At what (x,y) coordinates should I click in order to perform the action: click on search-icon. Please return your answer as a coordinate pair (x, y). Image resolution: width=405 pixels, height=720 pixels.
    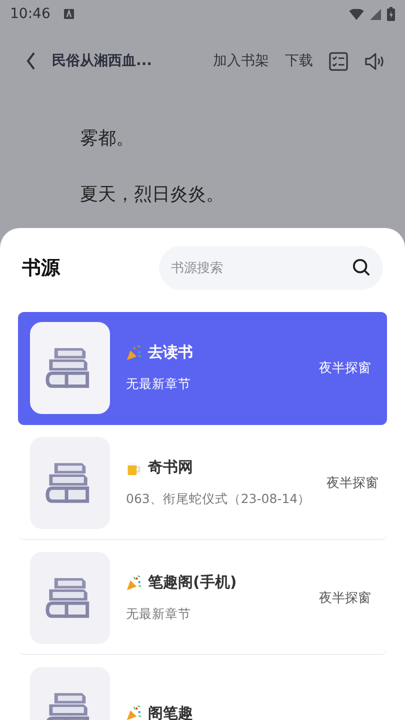
    Looking at the image, I should click on (361, 267).